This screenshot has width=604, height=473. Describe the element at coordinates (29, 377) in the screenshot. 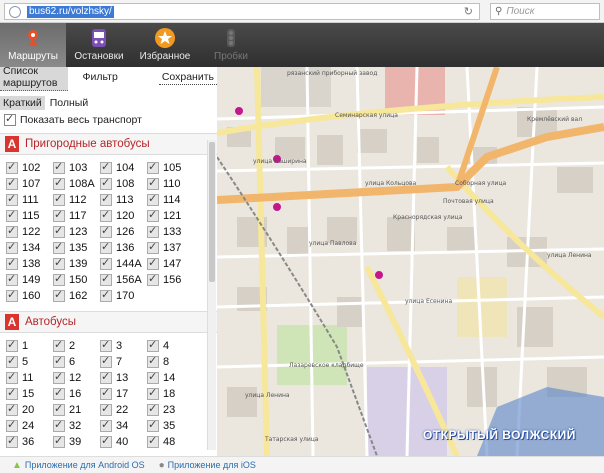

I see `route-item: 11` at that location.